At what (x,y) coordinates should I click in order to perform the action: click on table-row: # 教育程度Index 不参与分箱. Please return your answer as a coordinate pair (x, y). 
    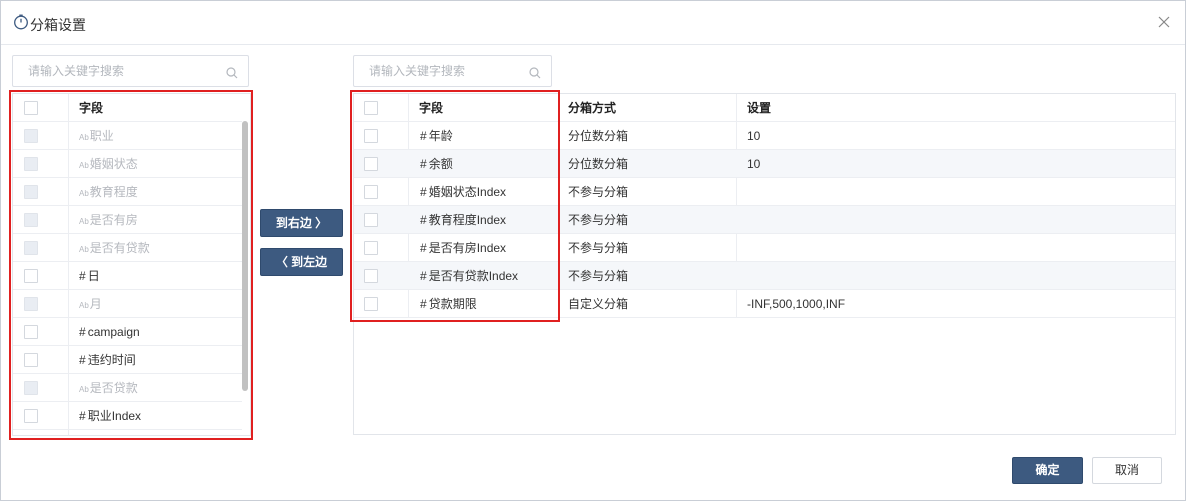
    Looking at the image, I should click on (764, 220).